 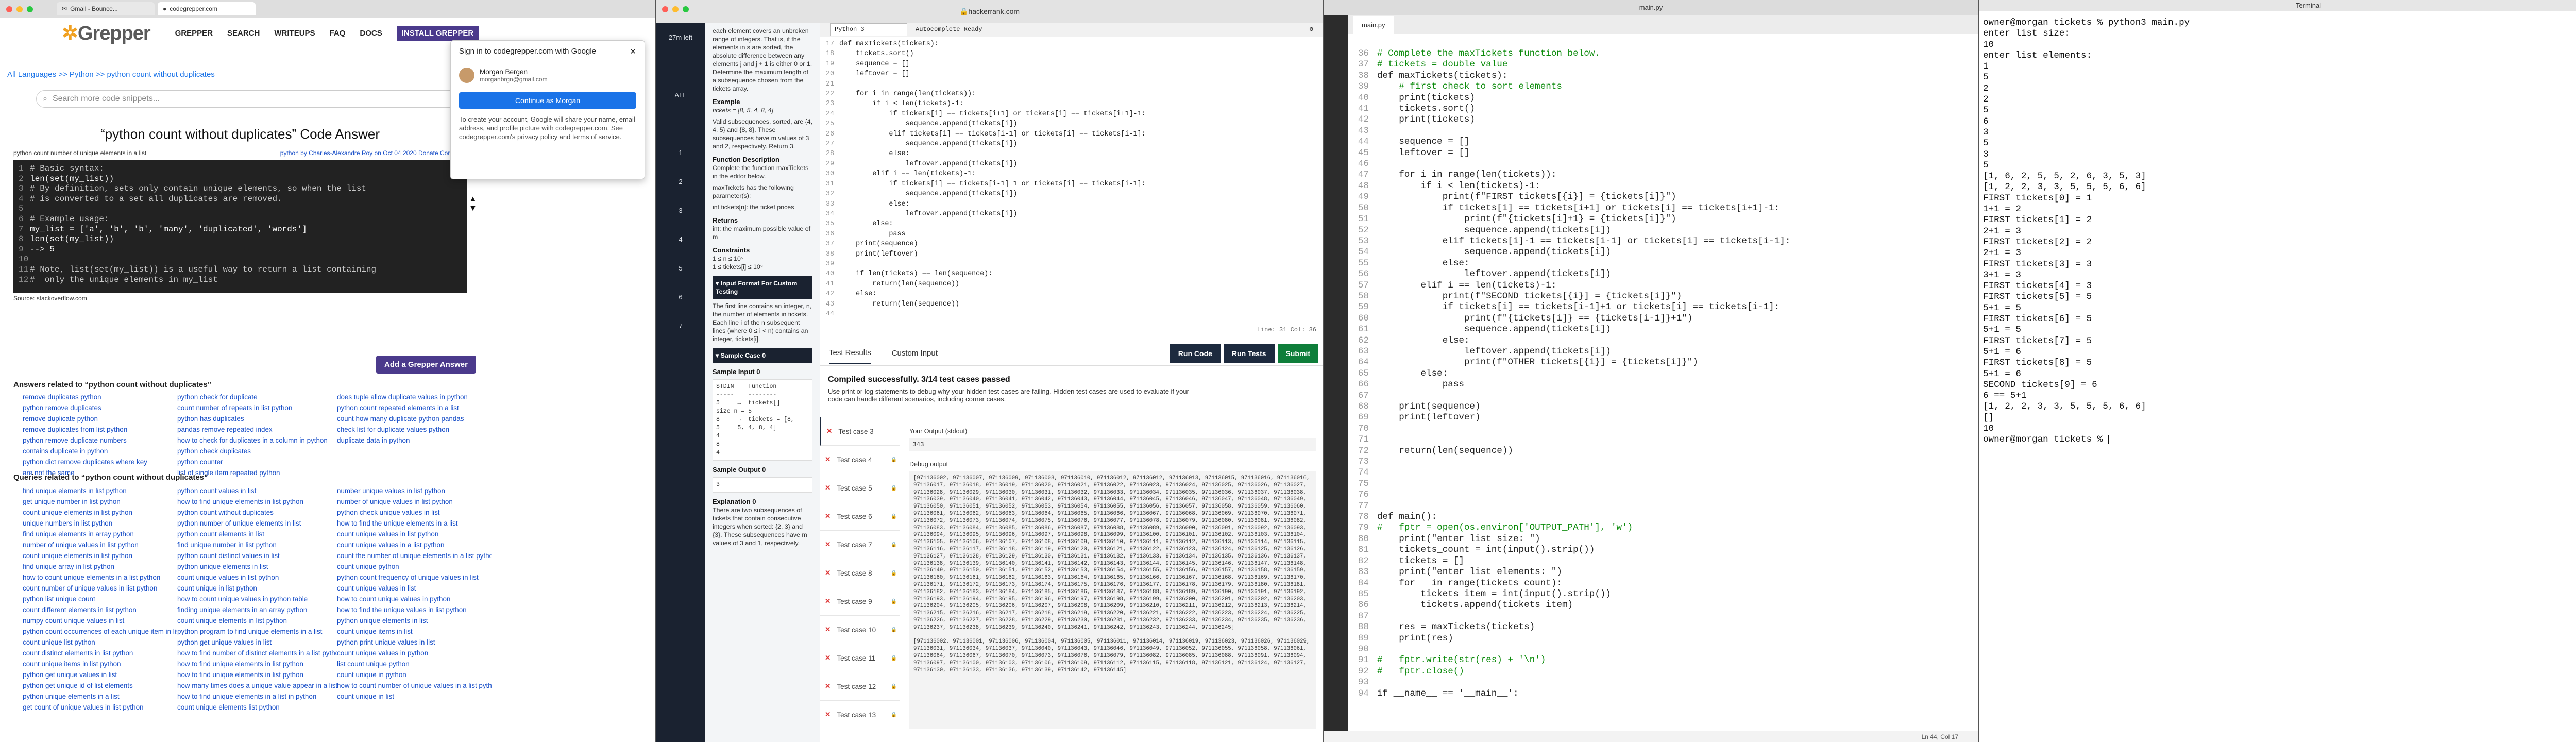 What do you see at coordinates (680, 325) in the screenshot?
I see `question-nav-item: 7` at bounding box center [680, 325].